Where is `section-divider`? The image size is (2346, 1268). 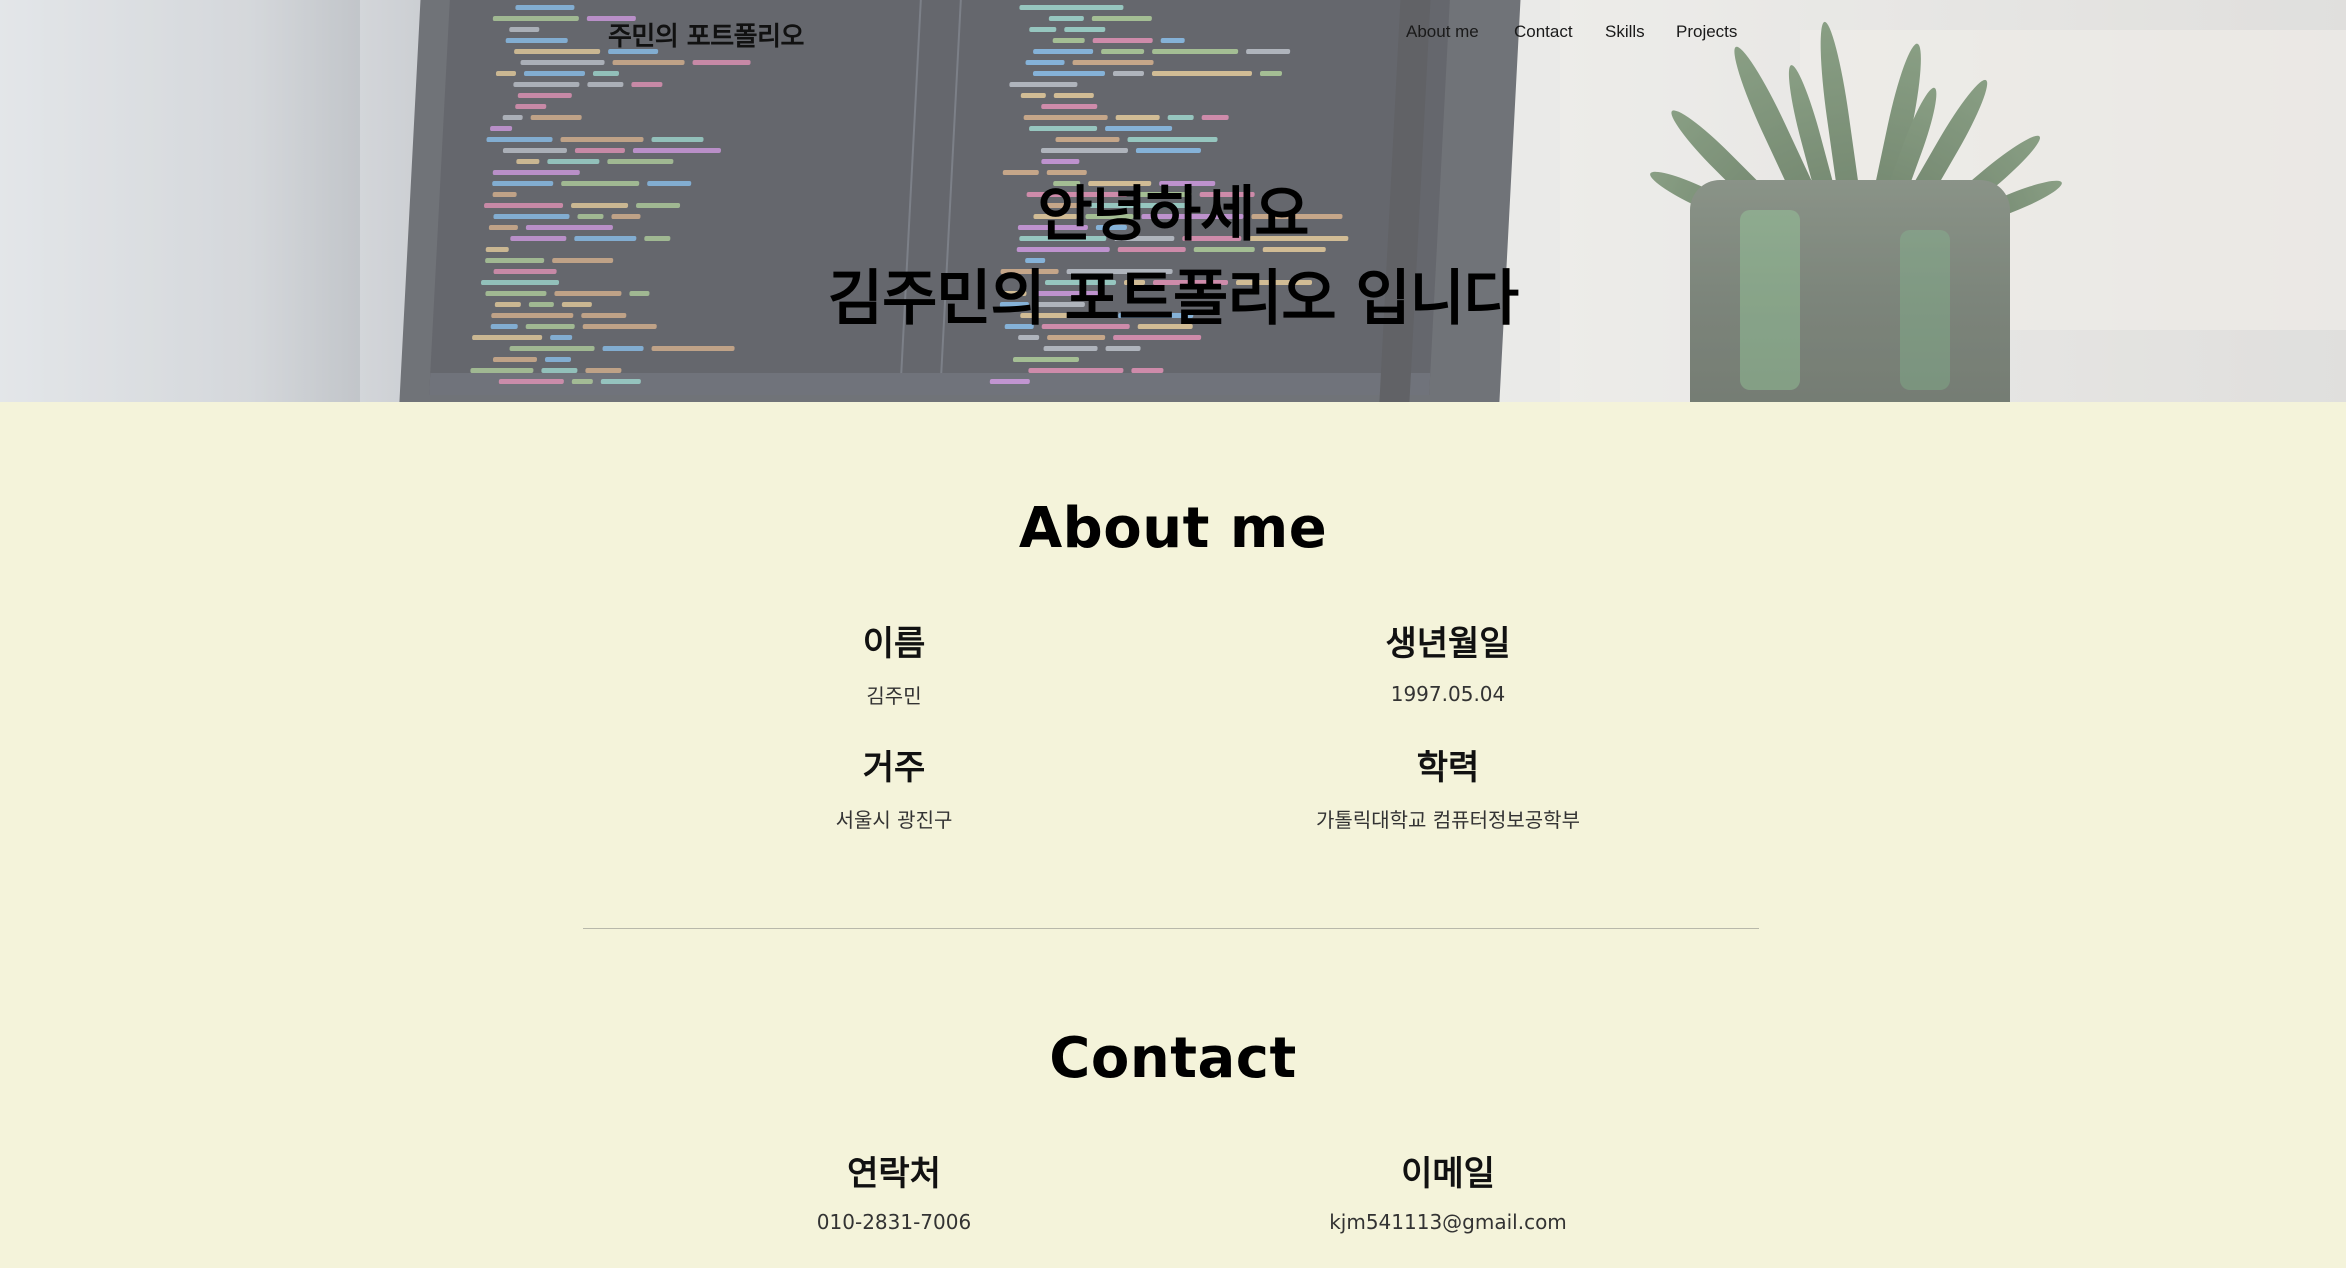
section-divider is located at coordinates (1171, 928).